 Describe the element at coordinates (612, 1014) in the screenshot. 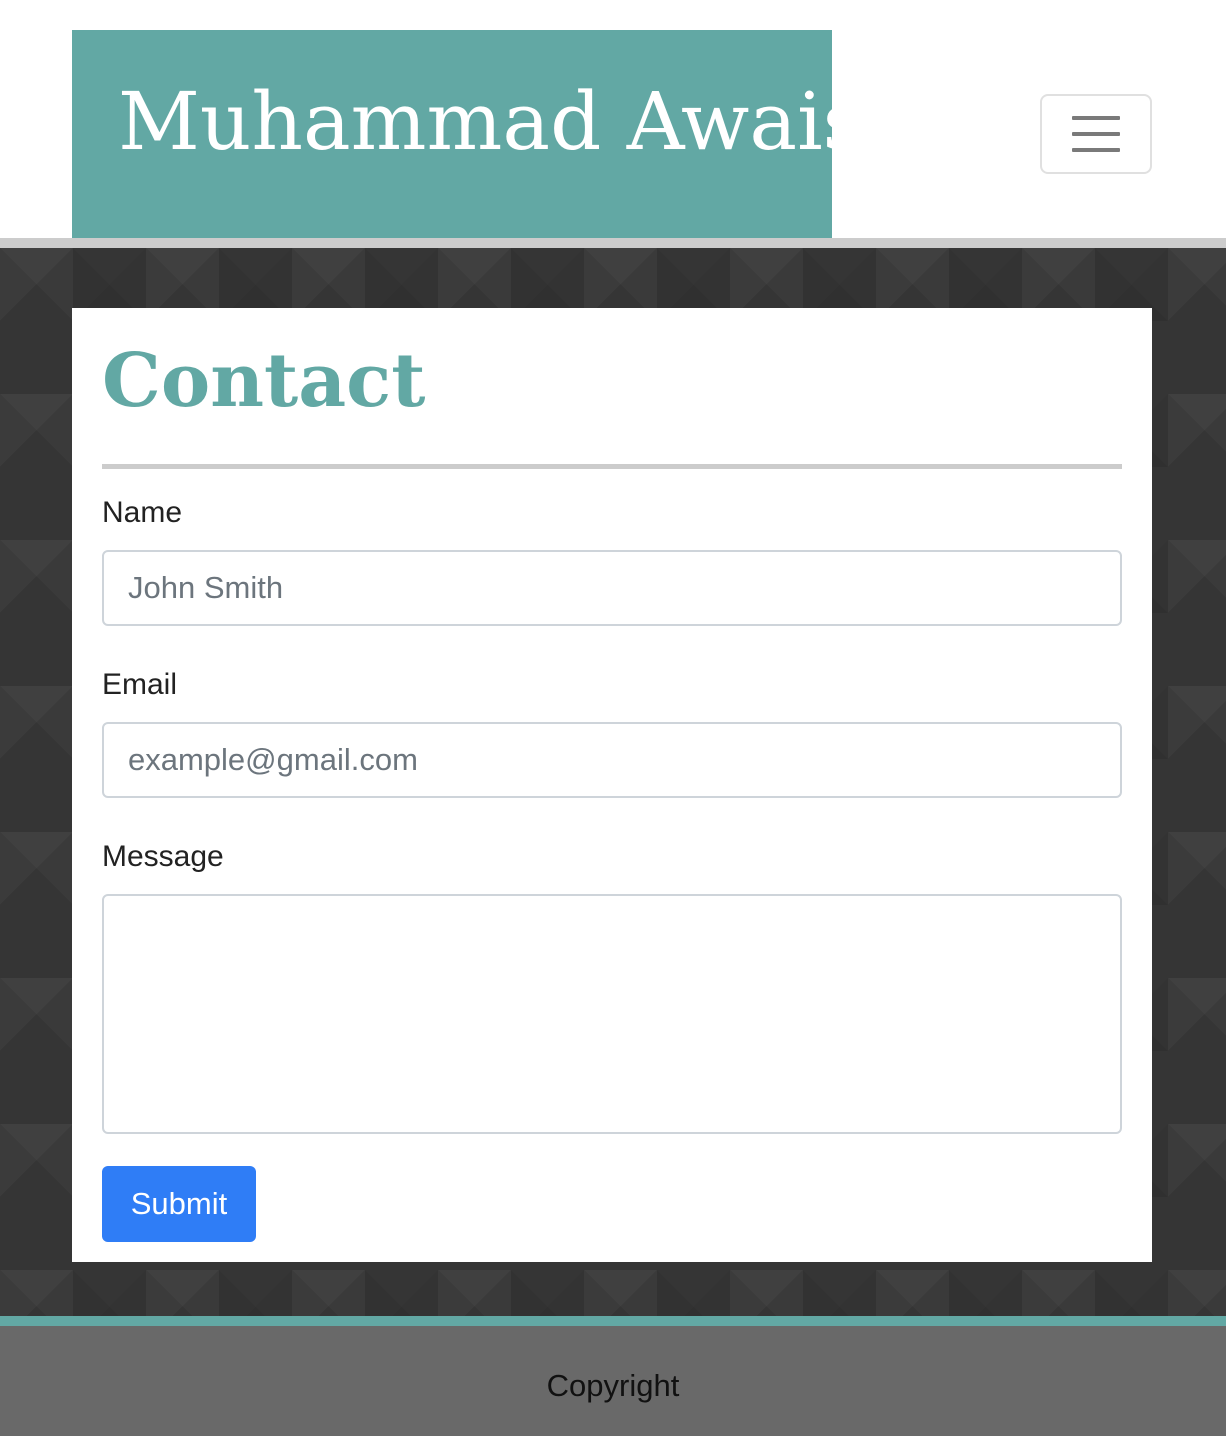

I see `message-textarea` at that location.